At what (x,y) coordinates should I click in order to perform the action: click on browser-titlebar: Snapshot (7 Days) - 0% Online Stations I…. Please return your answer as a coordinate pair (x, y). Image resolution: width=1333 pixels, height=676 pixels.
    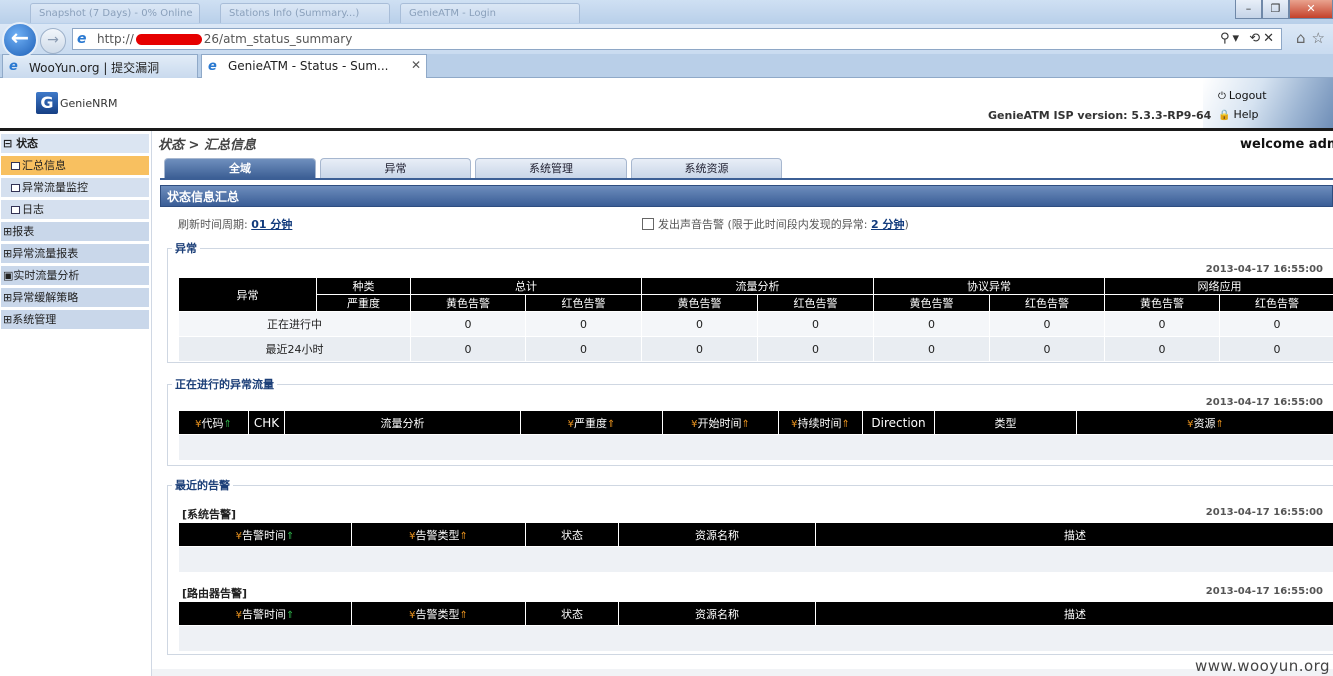
    Looking at the image, I should click on (666, 12).